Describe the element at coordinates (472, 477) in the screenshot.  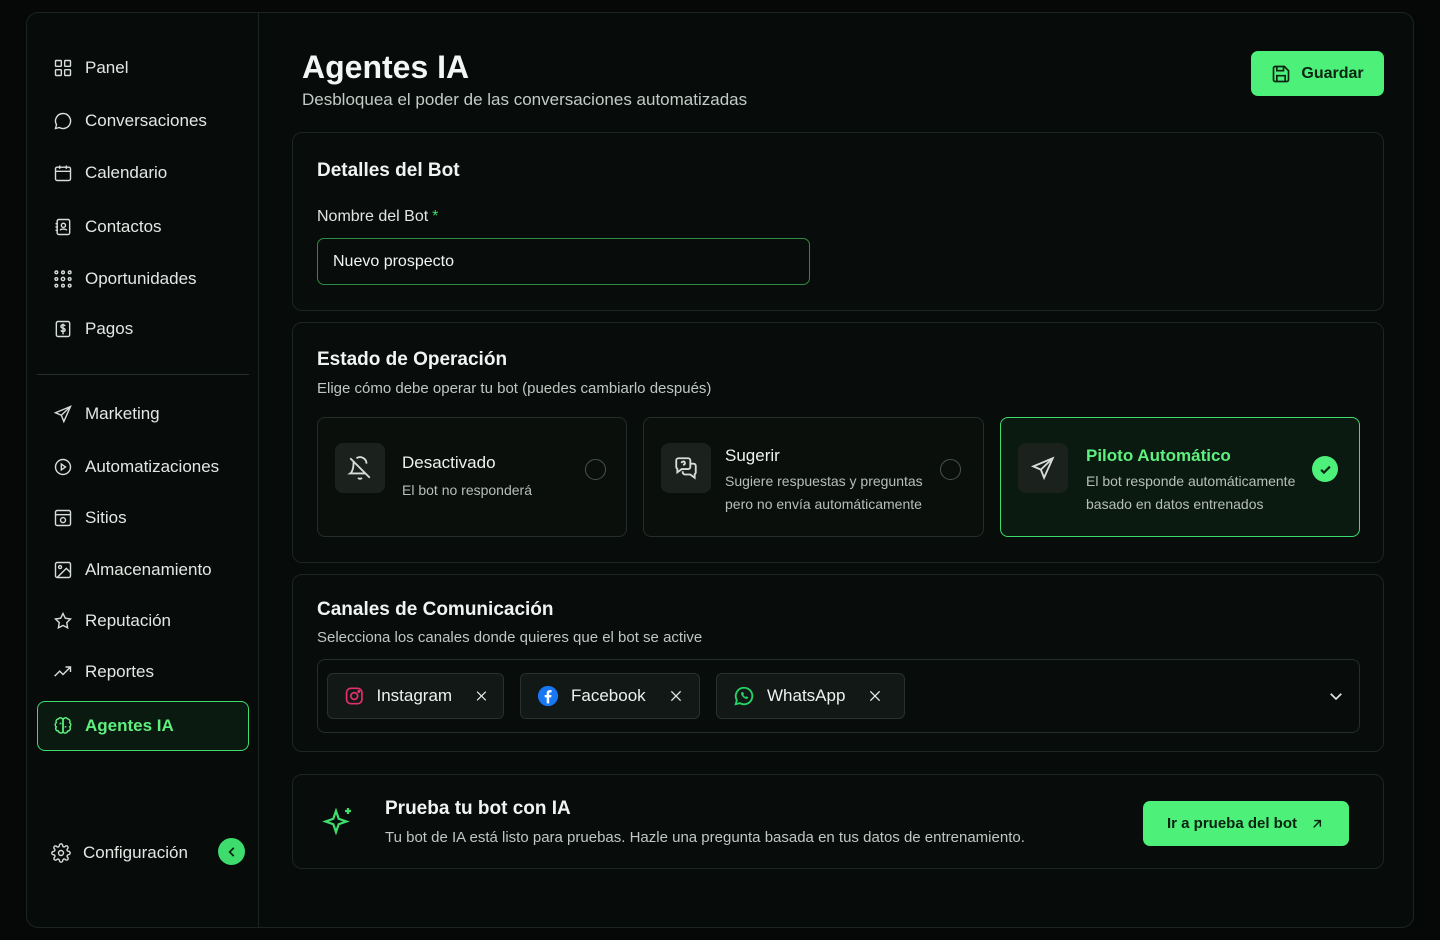
I see `mode-option-desactivado: Desactivado El bot no responderá` at that location.